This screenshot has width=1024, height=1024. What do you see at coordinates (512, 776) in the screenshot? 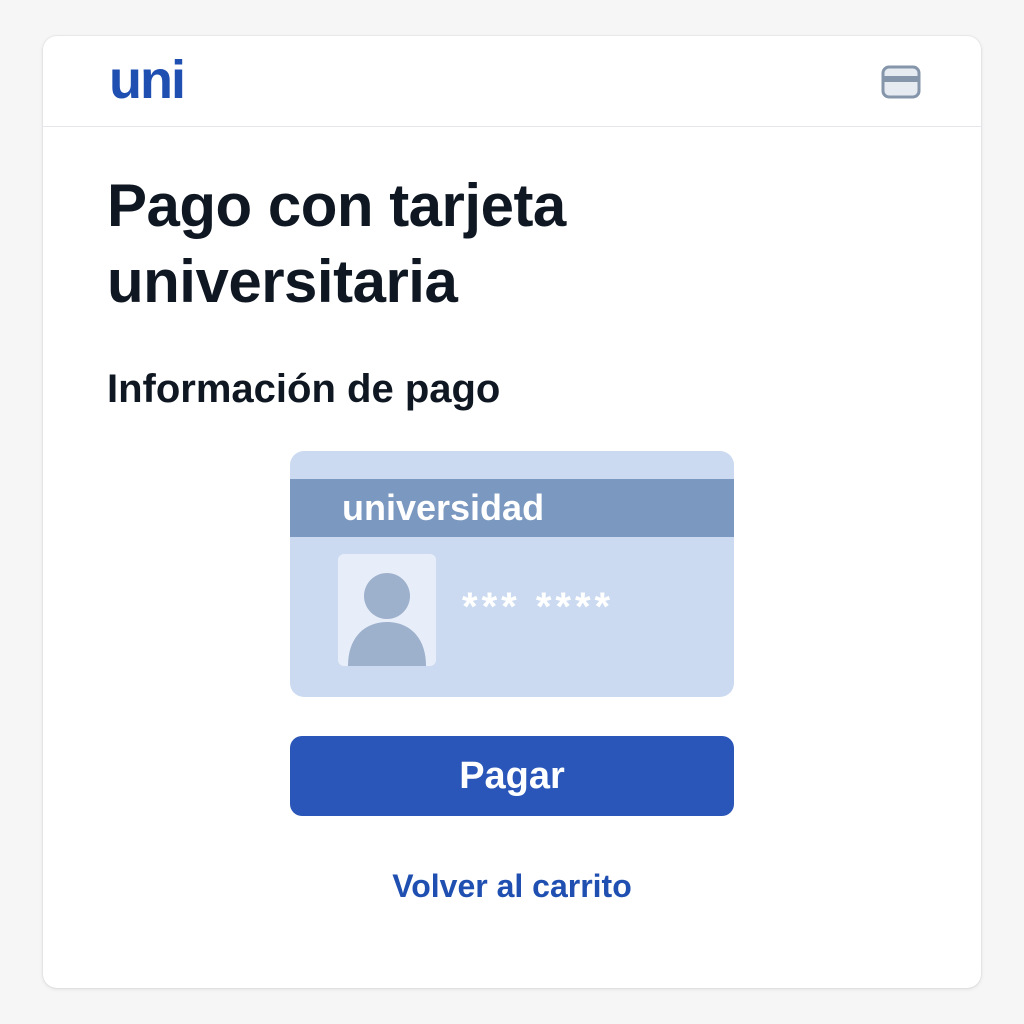
I see `pay-button: Pagar` at bounding box center [512, 776].